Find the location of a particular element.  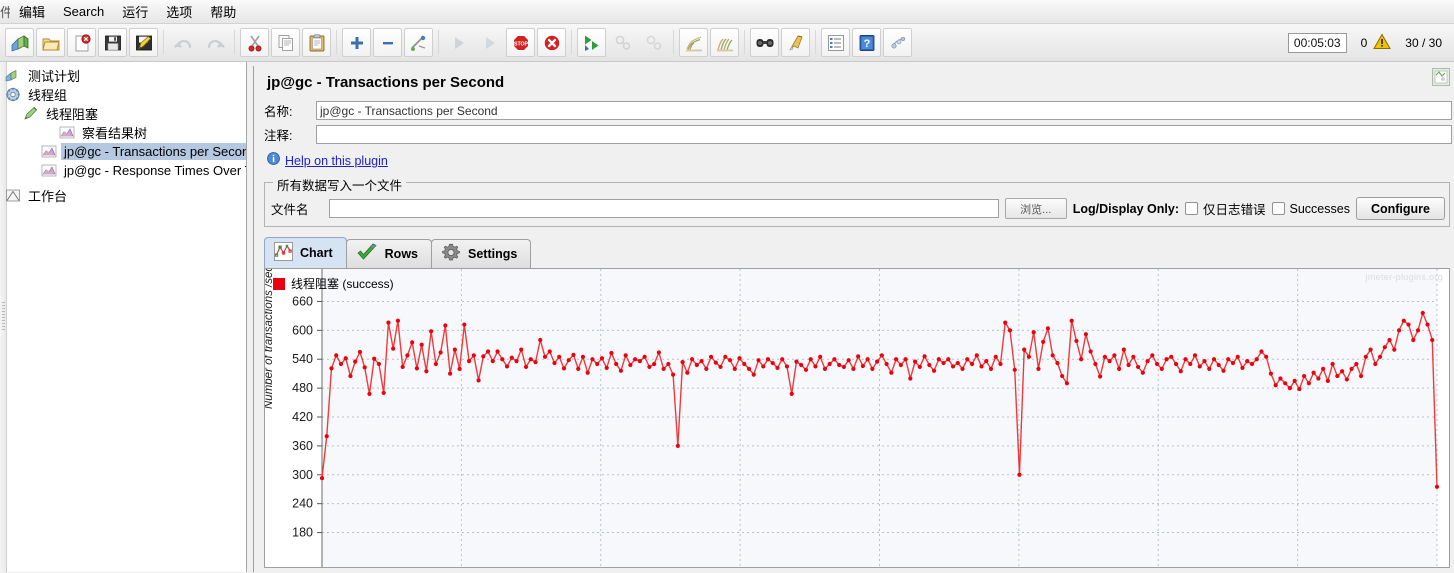

name-row: 名称: is located at coordinates (858, 110).